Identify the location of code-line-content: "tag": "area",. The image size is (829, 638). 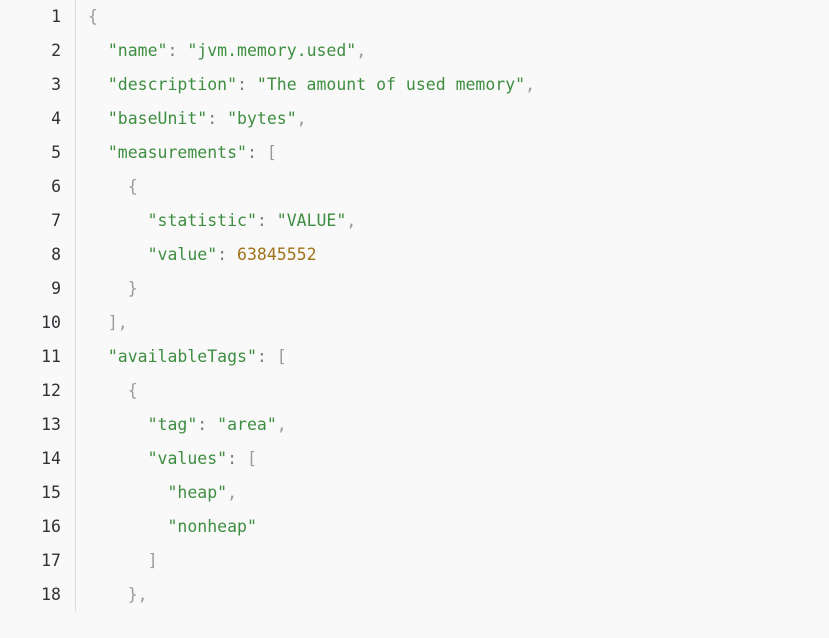
(452, 425).